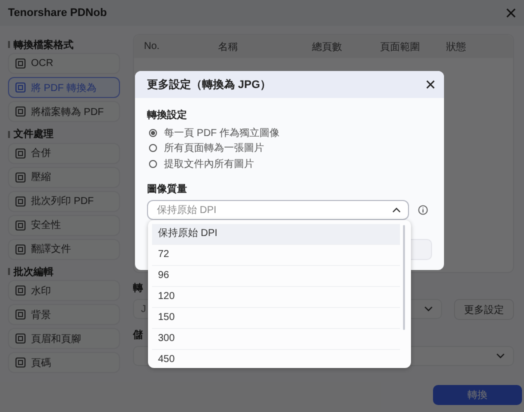 The height and width of the screenshot is (412, 524). I want to click on column-header: 總頁數, so click(327, 47).